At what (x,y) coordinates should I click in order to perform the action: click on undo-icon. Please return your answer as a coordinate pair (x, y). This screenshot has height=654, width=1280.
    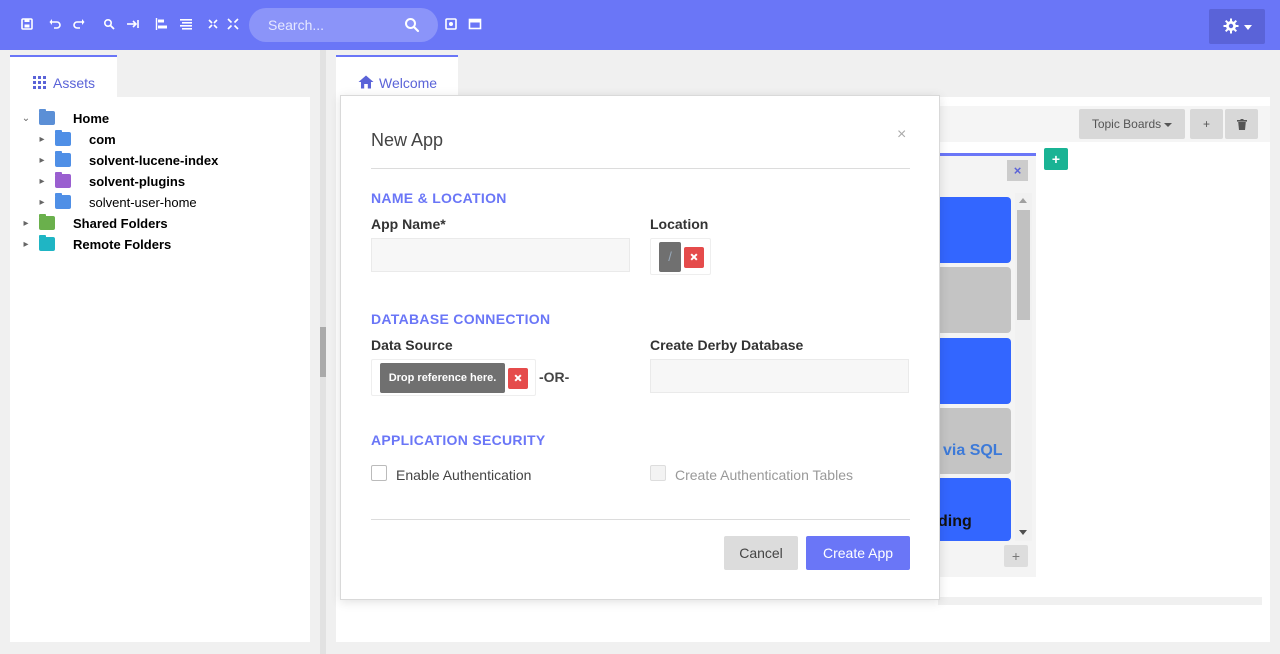
    Looking at the image, I should click on (55, 24).